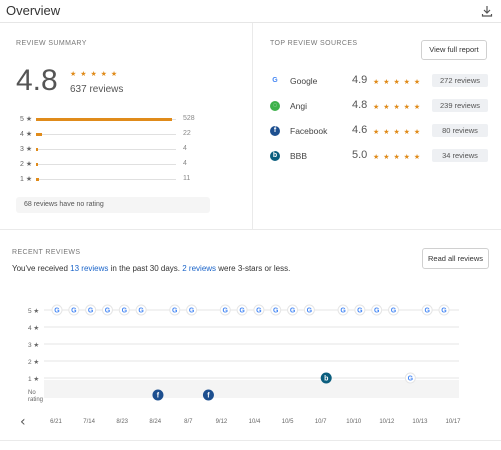 The height and width of the screenshot is (450, 501). I want to click on recent-reviews-link: 13 reviews, so click(89, 268).